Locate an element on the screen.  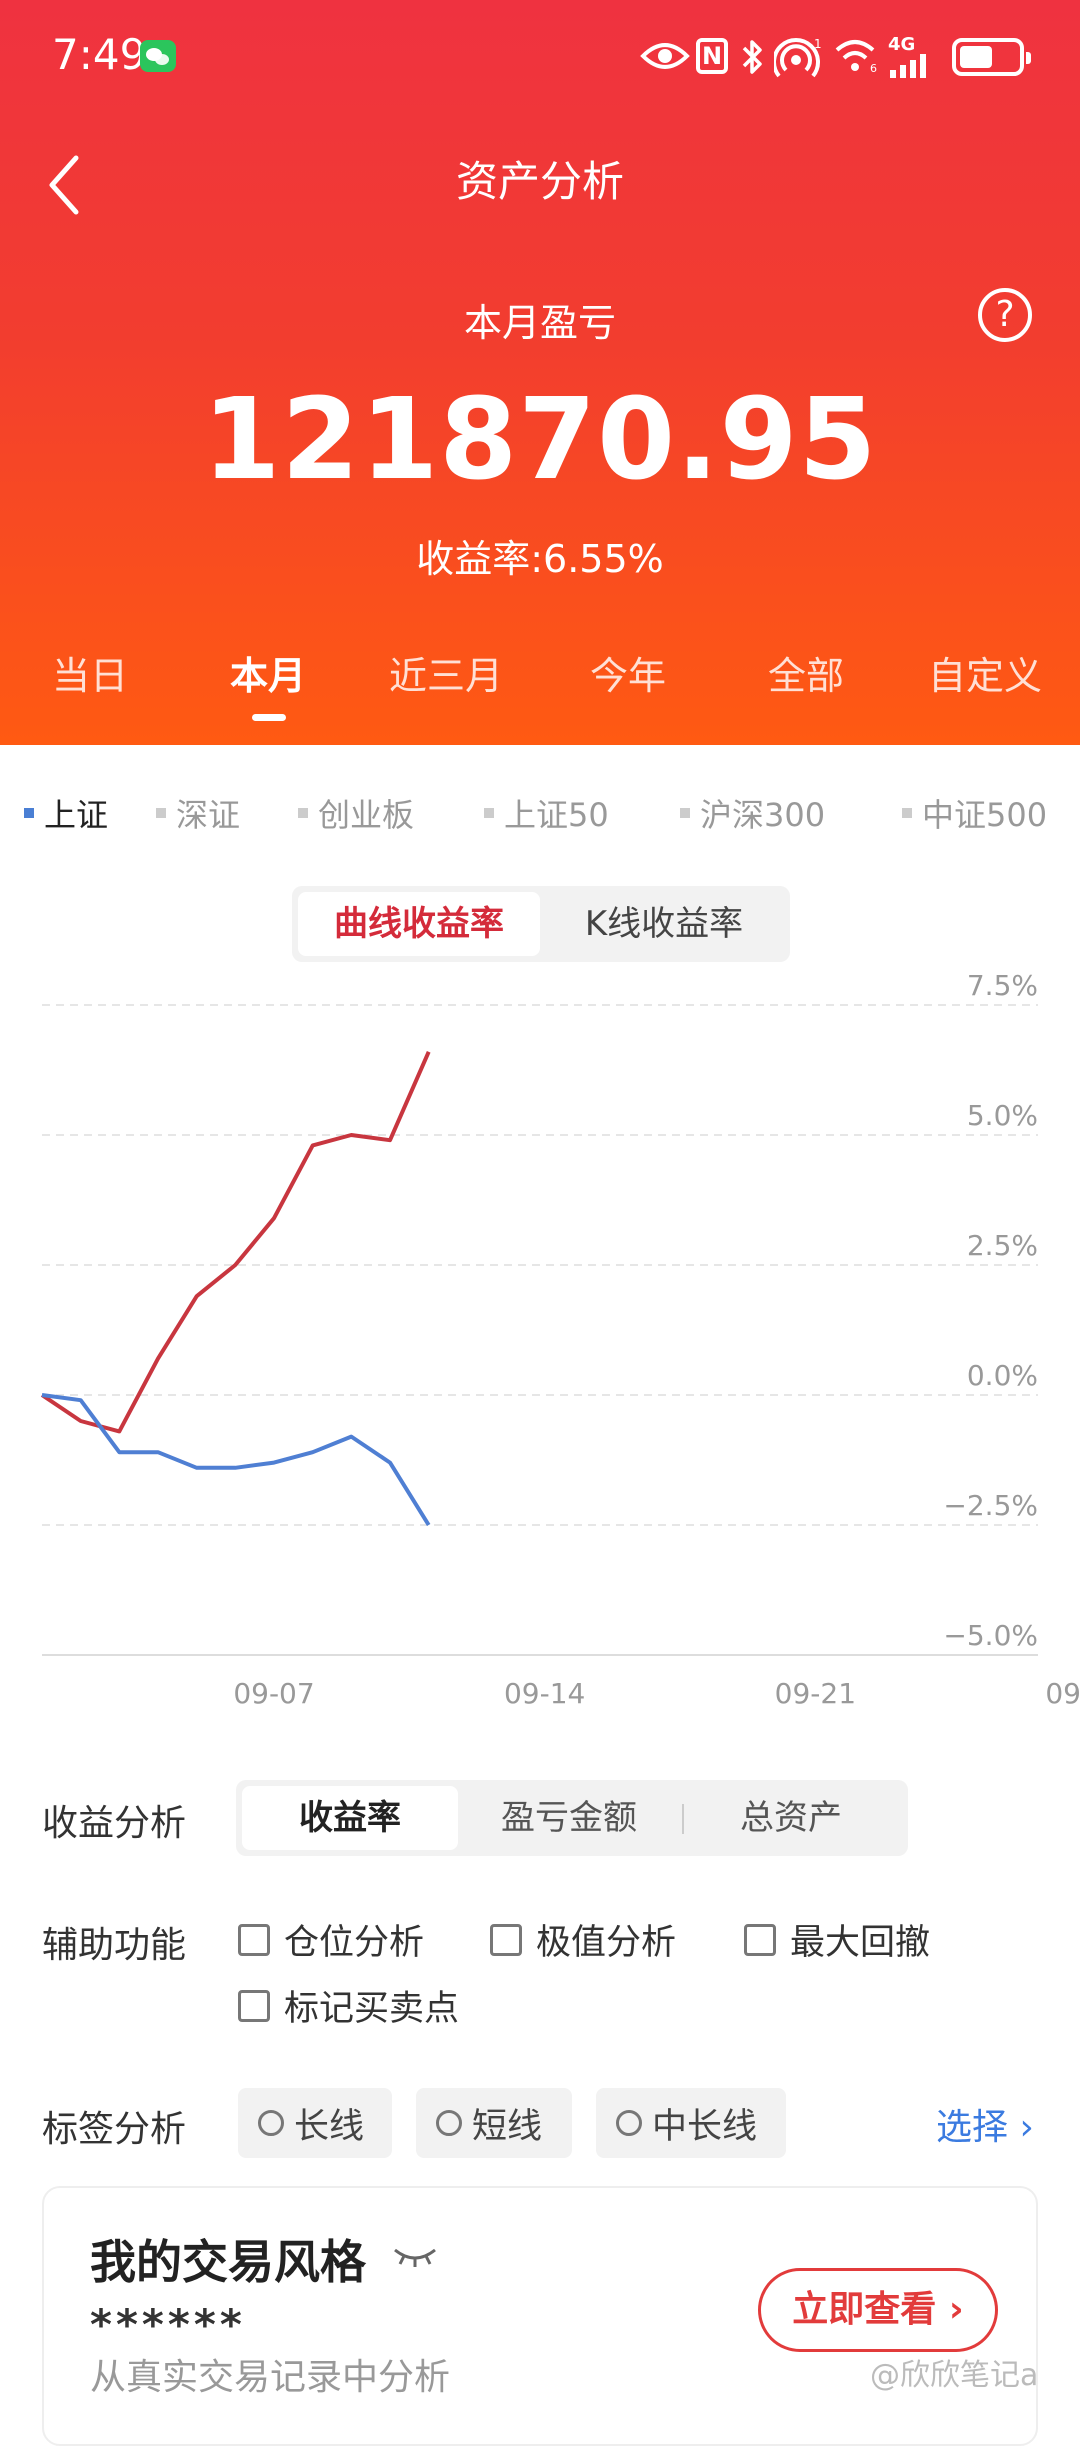
position-analysis-checkbox: 仓位分析 is located at coordinates (331, 1939).